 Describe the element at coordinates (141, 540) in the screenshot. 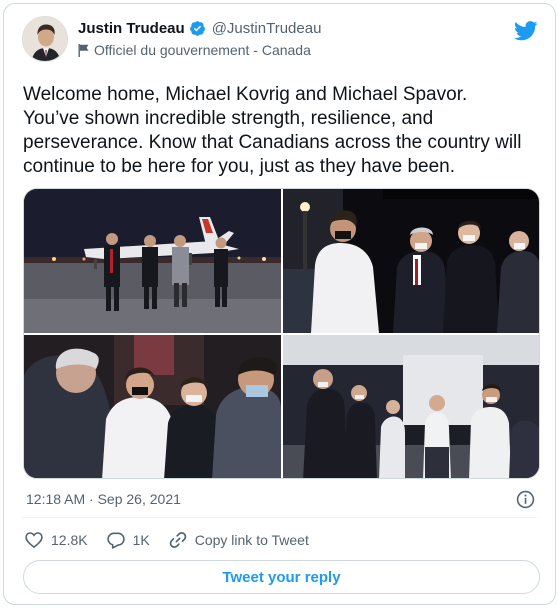

I see `reply-count: 1K` at that location.